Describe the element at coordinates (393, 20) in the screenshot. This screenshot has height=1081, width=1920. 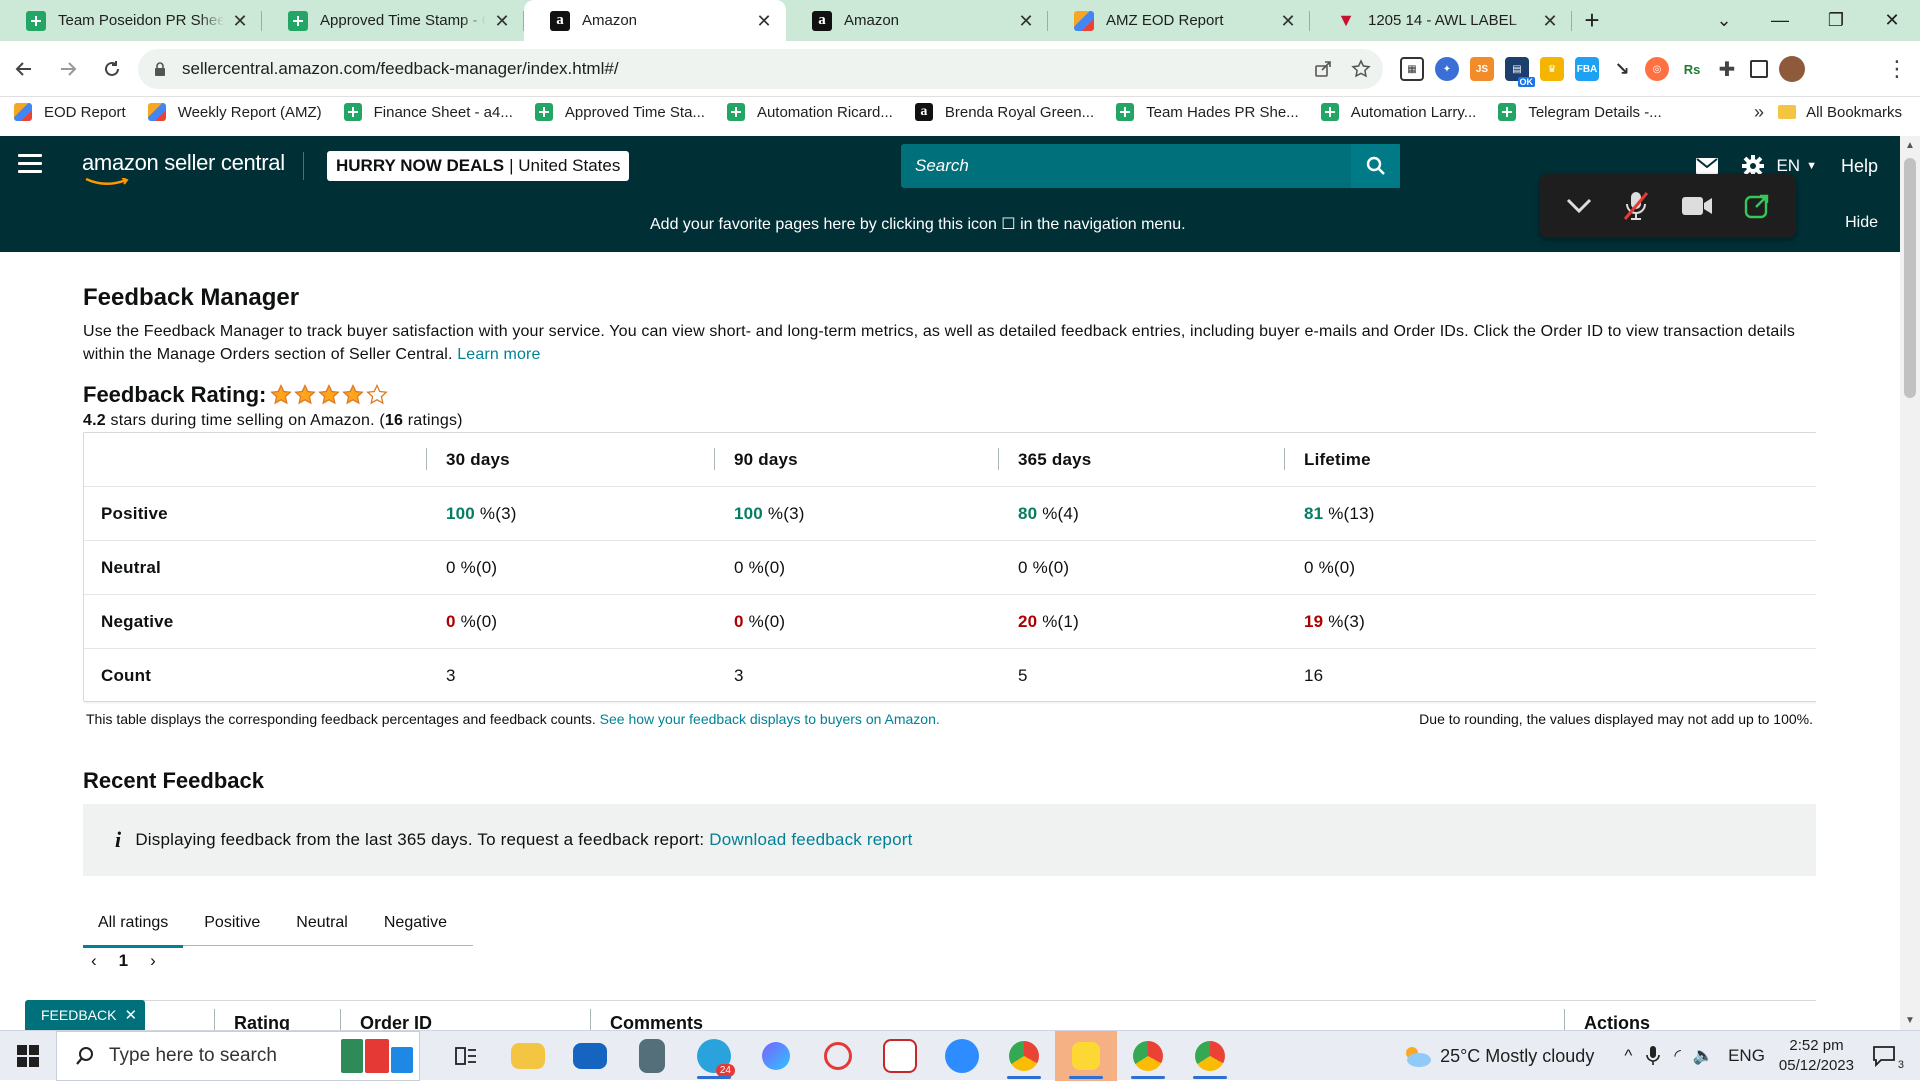
I see `browser-tab: Approved Time Stamp - G ✕` at that location.